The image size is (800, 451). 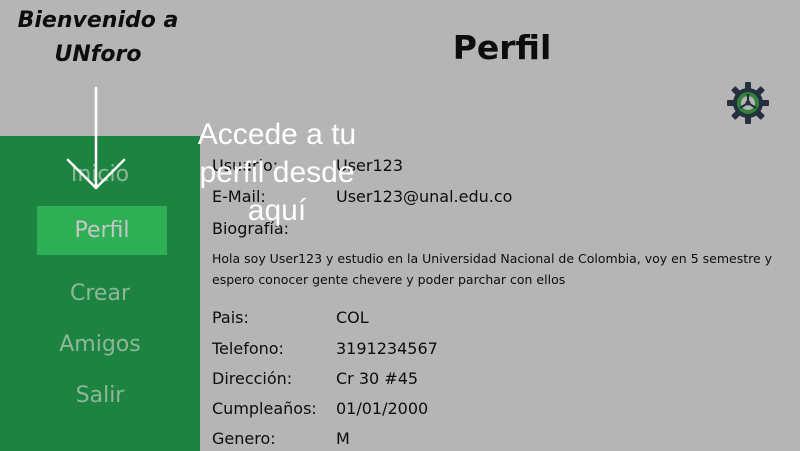 I want to click on arrow-down-icon, so click(x=96, y=138).